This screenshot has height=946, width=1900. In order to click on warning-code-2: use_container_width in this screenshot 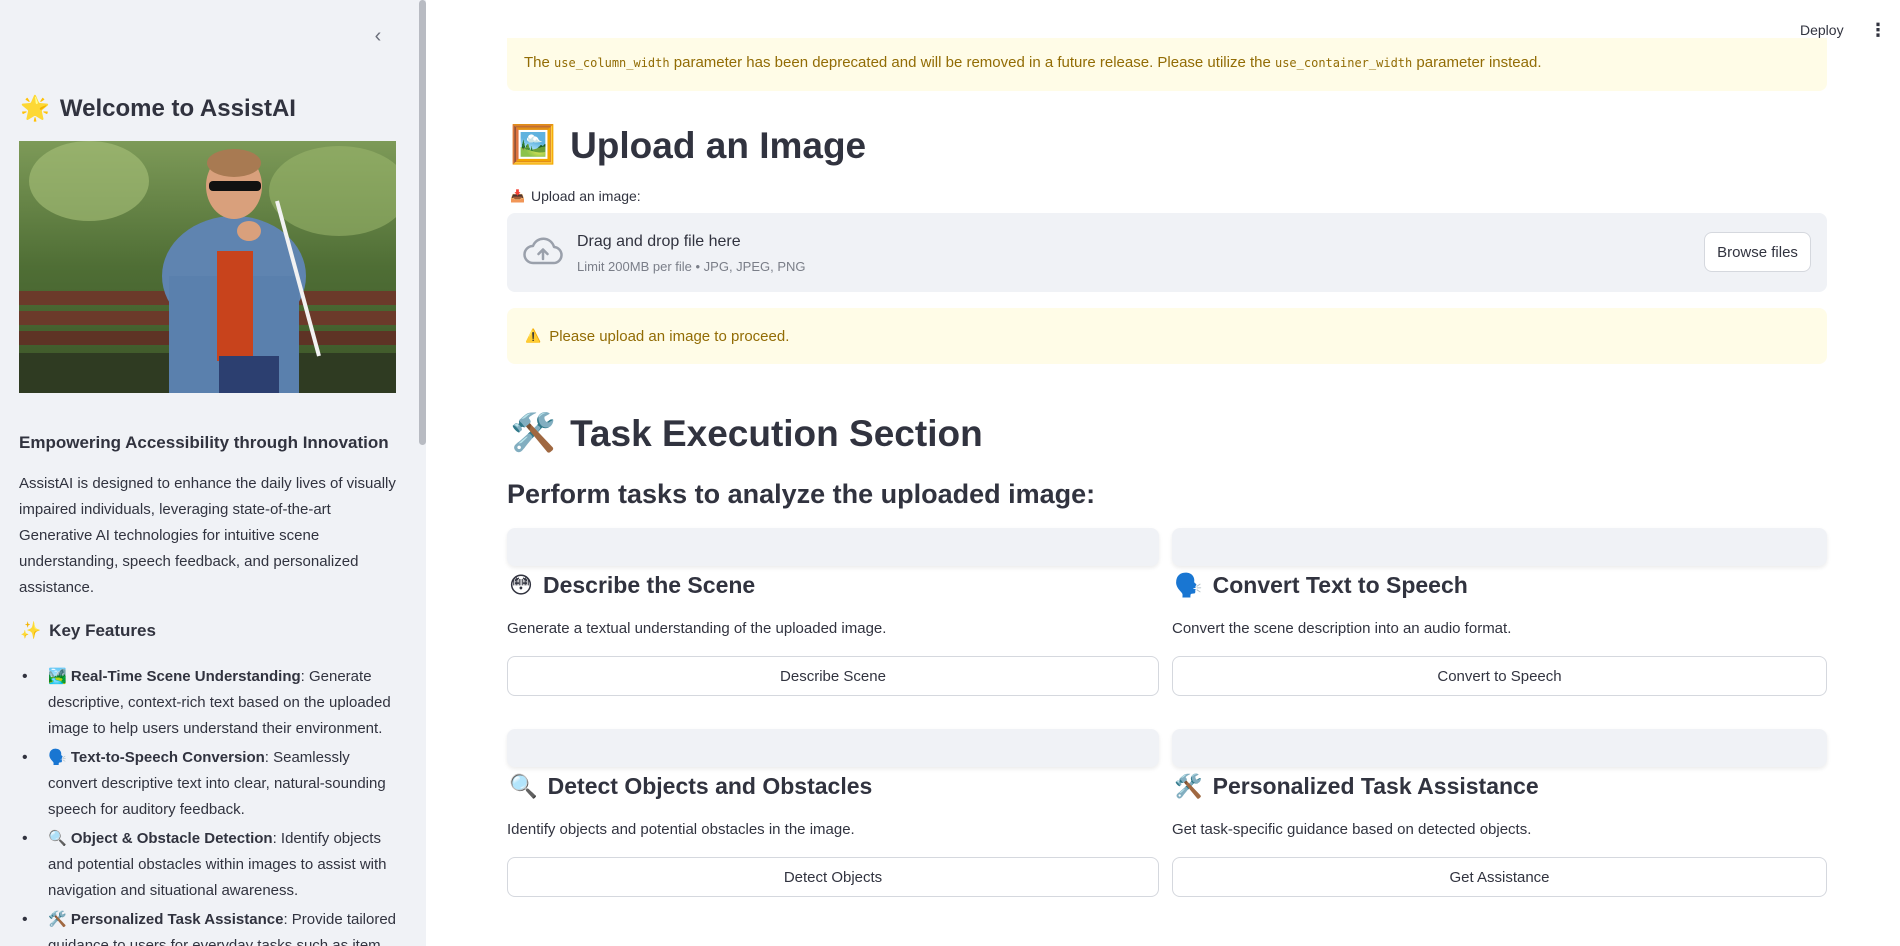, I will do `click(1343, 63)`.